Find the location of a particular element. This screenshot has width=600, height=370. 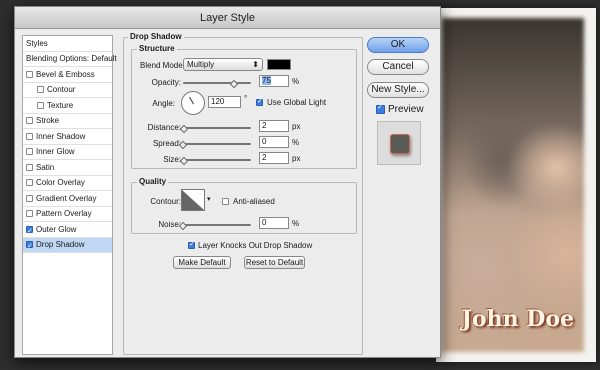

sidebar-item-inner-glow: Inner Glow is located at coordinates (67, 152).